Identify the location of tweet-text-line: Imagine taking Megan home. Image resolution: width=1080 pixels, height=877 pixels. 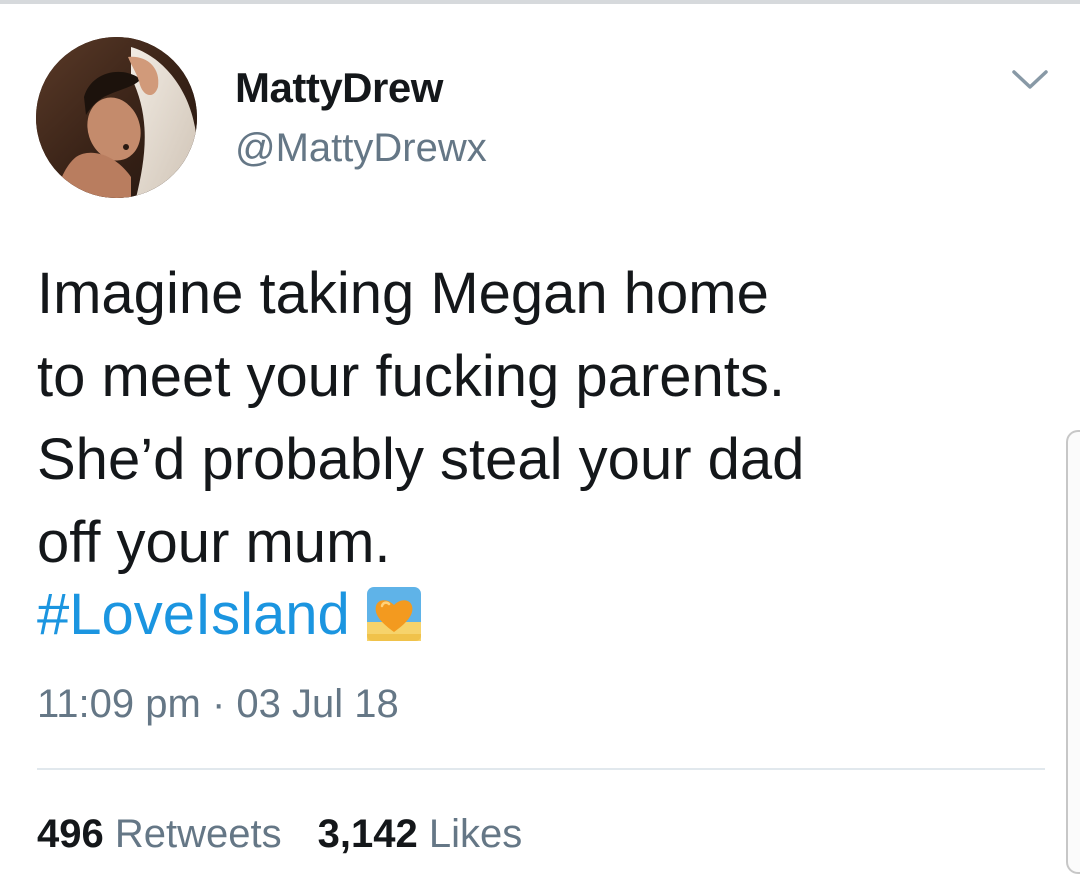
(403, 293).